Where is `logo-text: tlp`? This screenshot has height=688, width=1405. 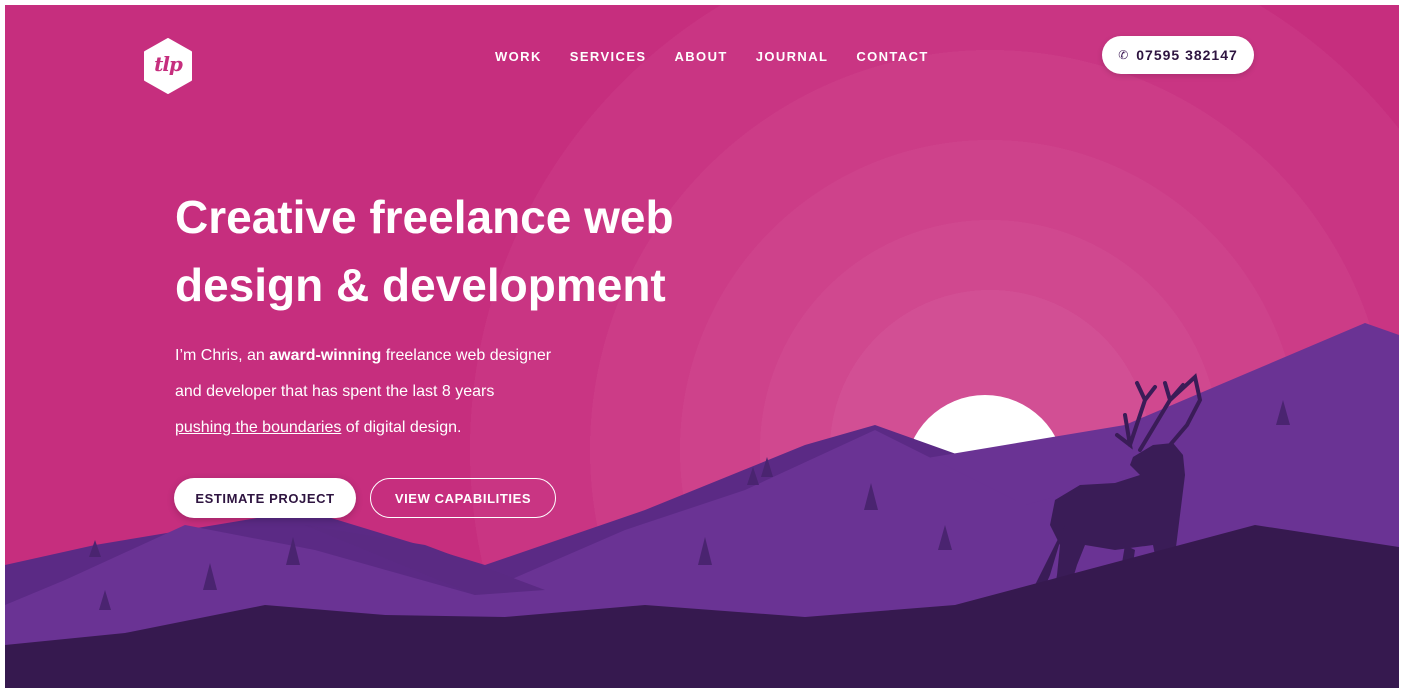 logo-text: tlp is located at coordinates (168, 64).